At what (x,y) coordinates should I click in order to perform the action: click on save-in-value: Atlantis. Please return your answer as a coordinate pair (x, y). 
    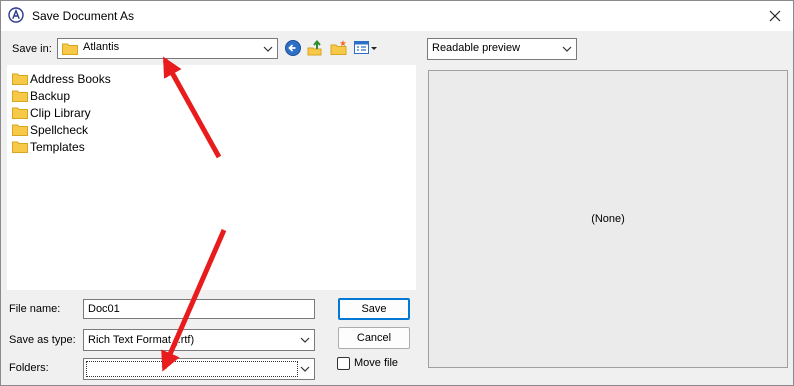
    Looking at the image, I should click on (101, 47).